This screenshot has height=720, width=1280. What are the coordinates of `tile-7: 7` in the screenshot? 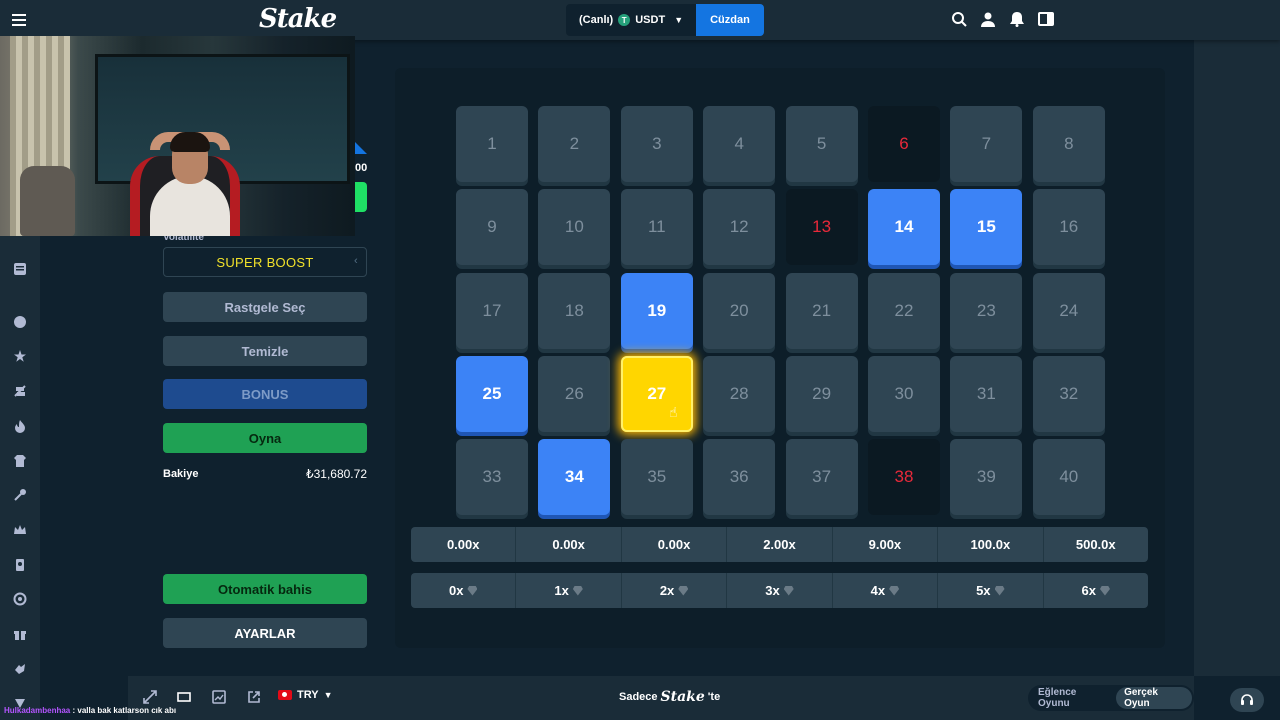 It's located at (986, 144).